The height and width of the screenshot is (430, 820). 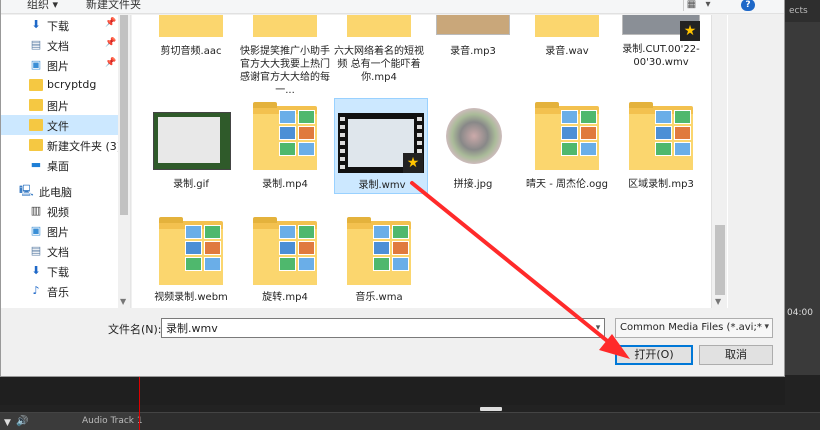 I want to click on chevron-down-icon: ▾, so click(x=766, y=327).